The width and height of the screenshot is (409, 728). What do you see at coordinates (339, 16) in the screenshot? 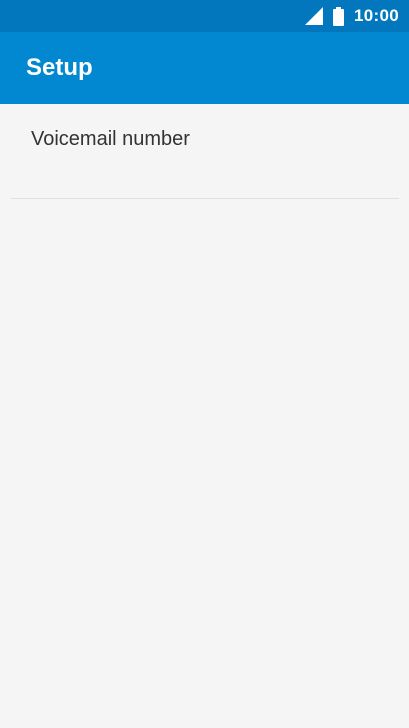
I see `battery-icon` at bounding box center [339, 16].